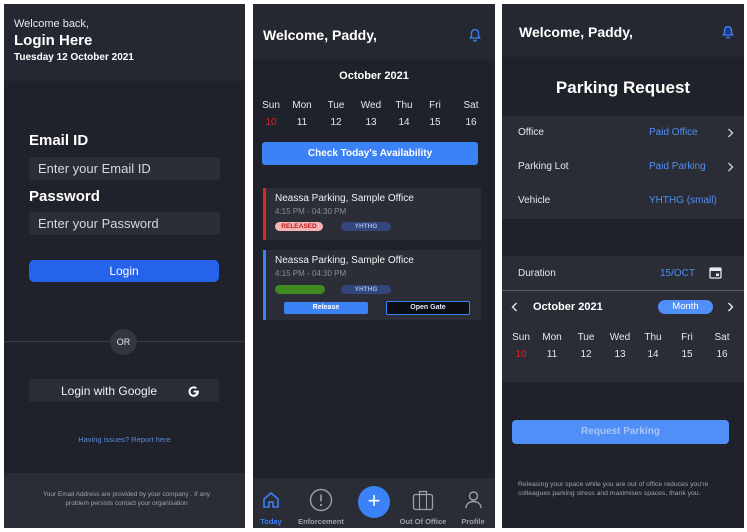 The image size is (747, 532). What do you see at coordinates (543, 166) in the screenshot?
I see `row-label: Parking Lot` at bounding box center [543, 166].